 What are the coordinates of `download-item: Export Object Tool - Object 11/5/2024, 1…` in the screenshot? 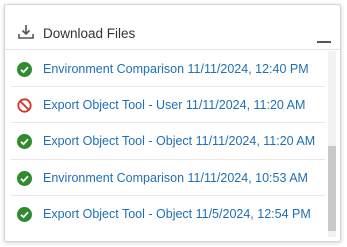 It's located at (168, 214).